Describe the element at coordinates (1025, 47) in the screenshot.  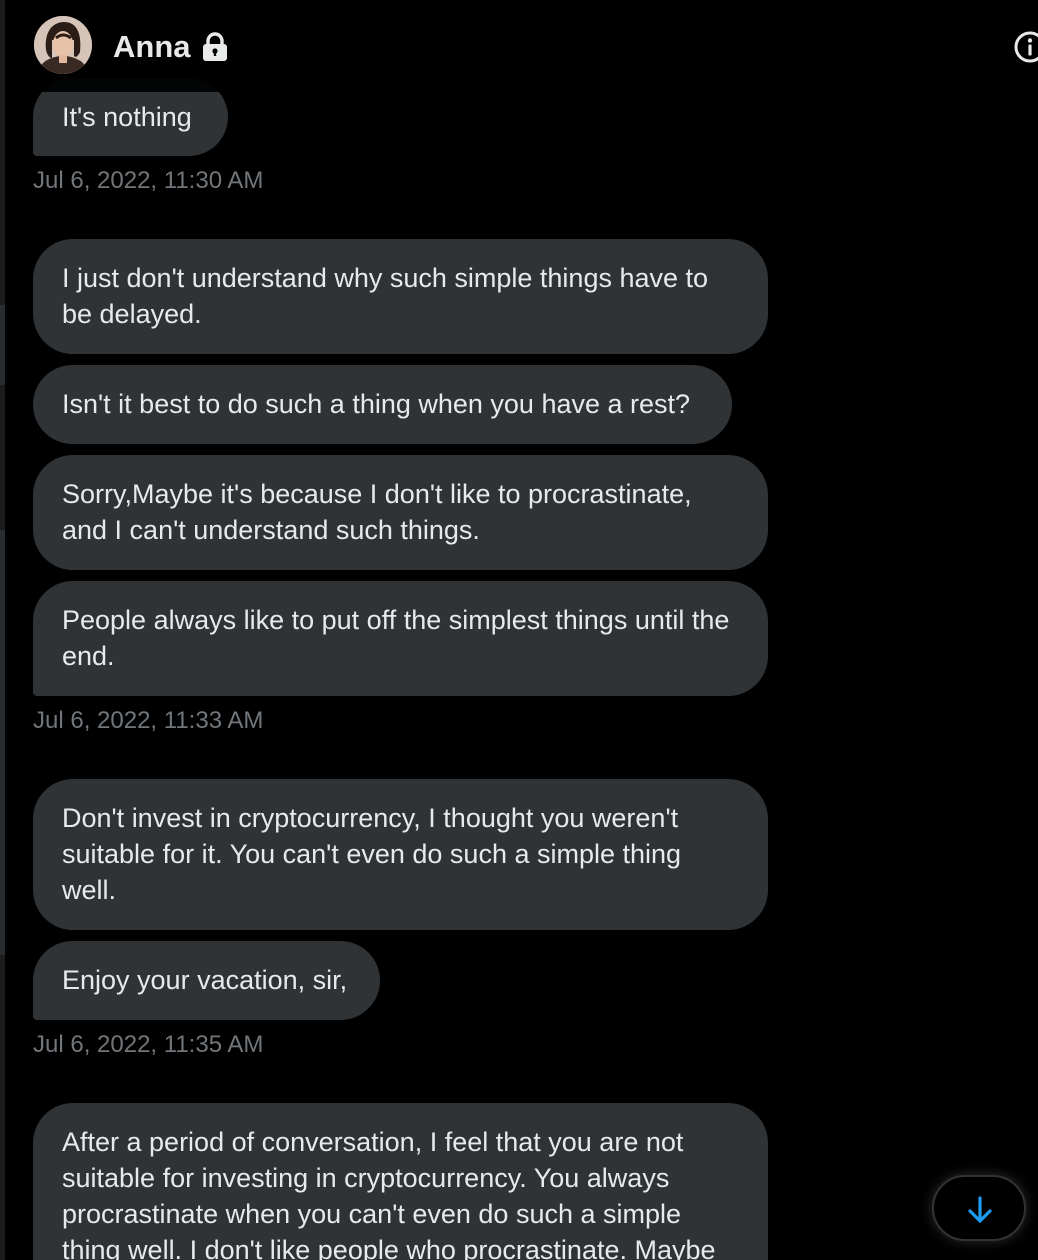
I see `info-icon` at that location.